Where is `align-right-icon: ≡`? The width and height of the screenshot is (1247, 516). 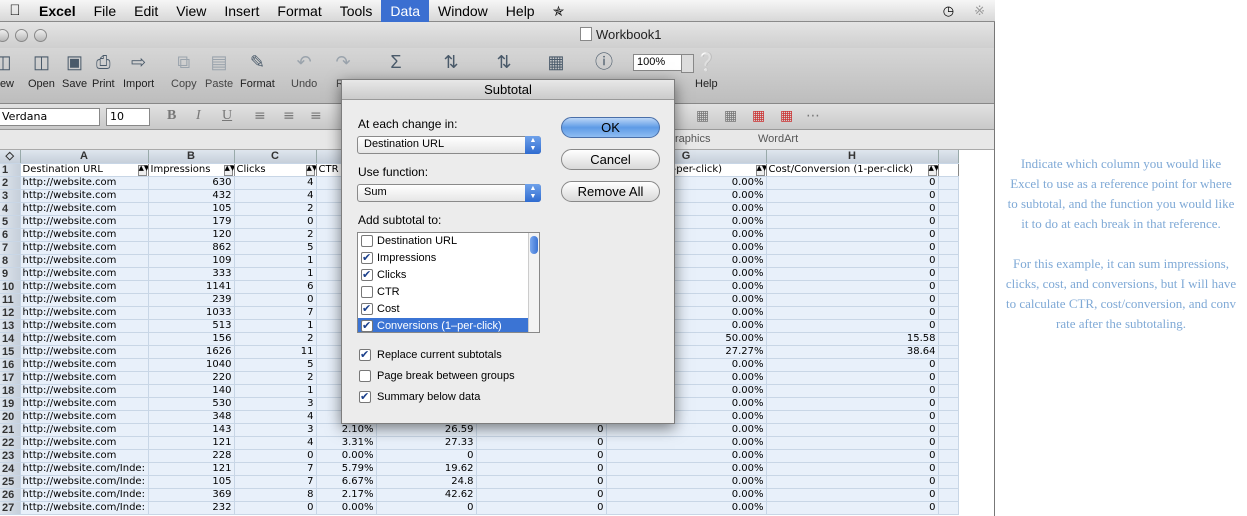
align-right-icon: ≡ is located at coordinates (316, 116).